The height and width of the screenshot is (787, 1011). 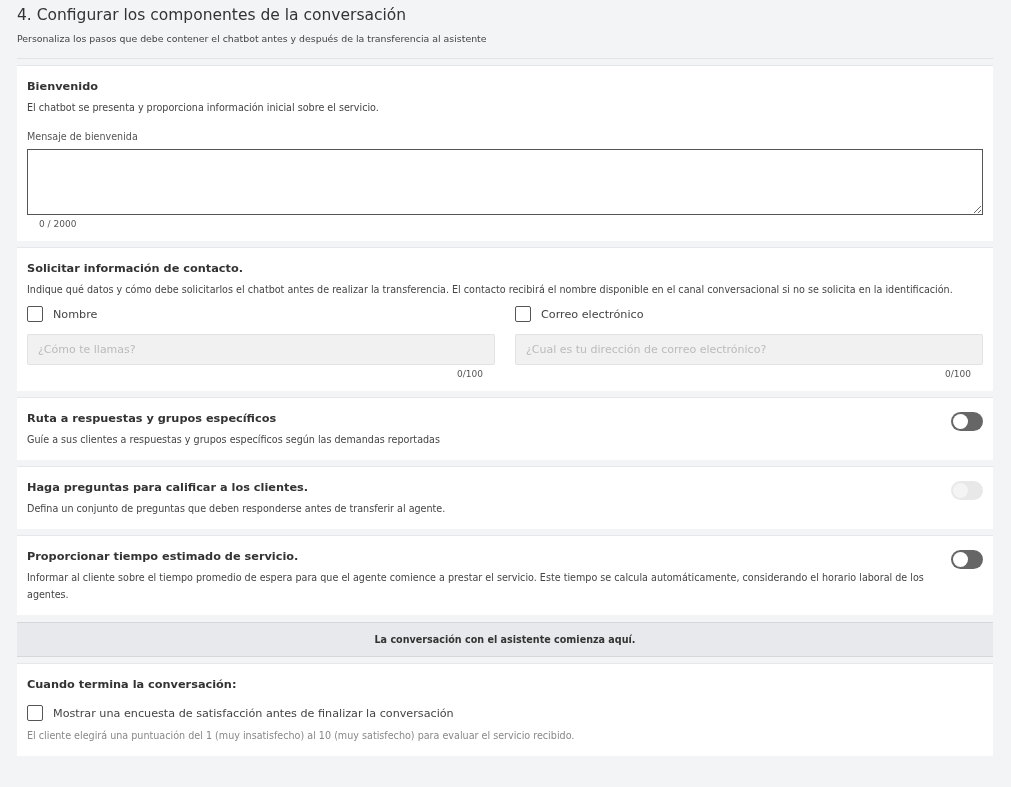 I want to click on card-description: Defina un conjunto de preguntas que deben responderse antes de transferir al agente., so click(x=236, y=509).